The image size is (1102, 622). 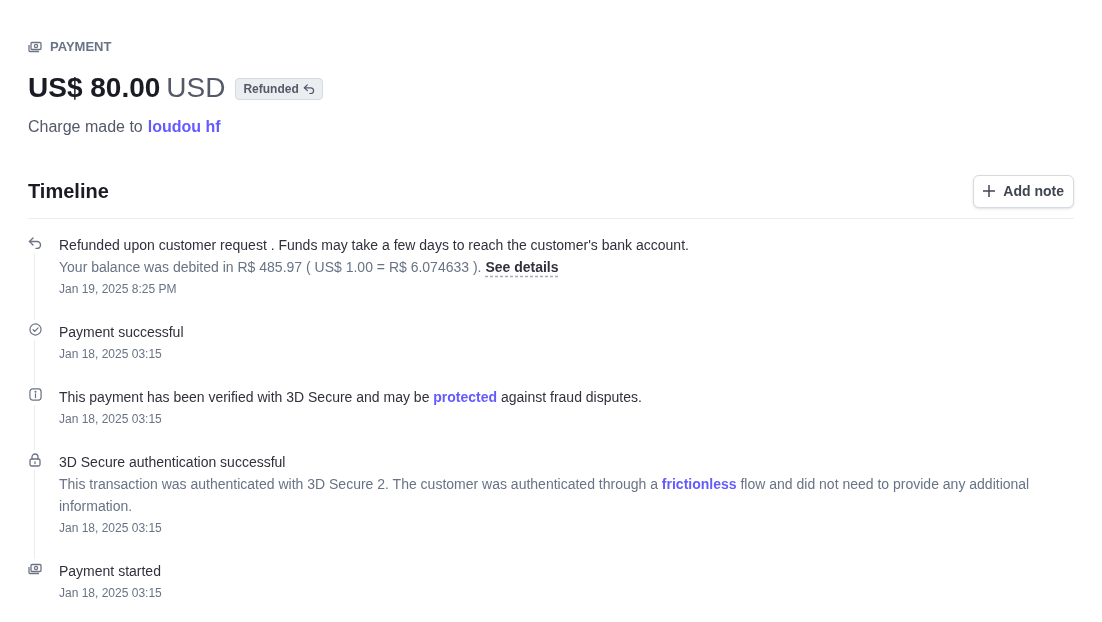 I want to click on event-description: This transaction was authenticated with 3D Secure 2. The customer was authenticated through a frictionless flow and did not need to provide any additional information., so click(x=545, y=495).